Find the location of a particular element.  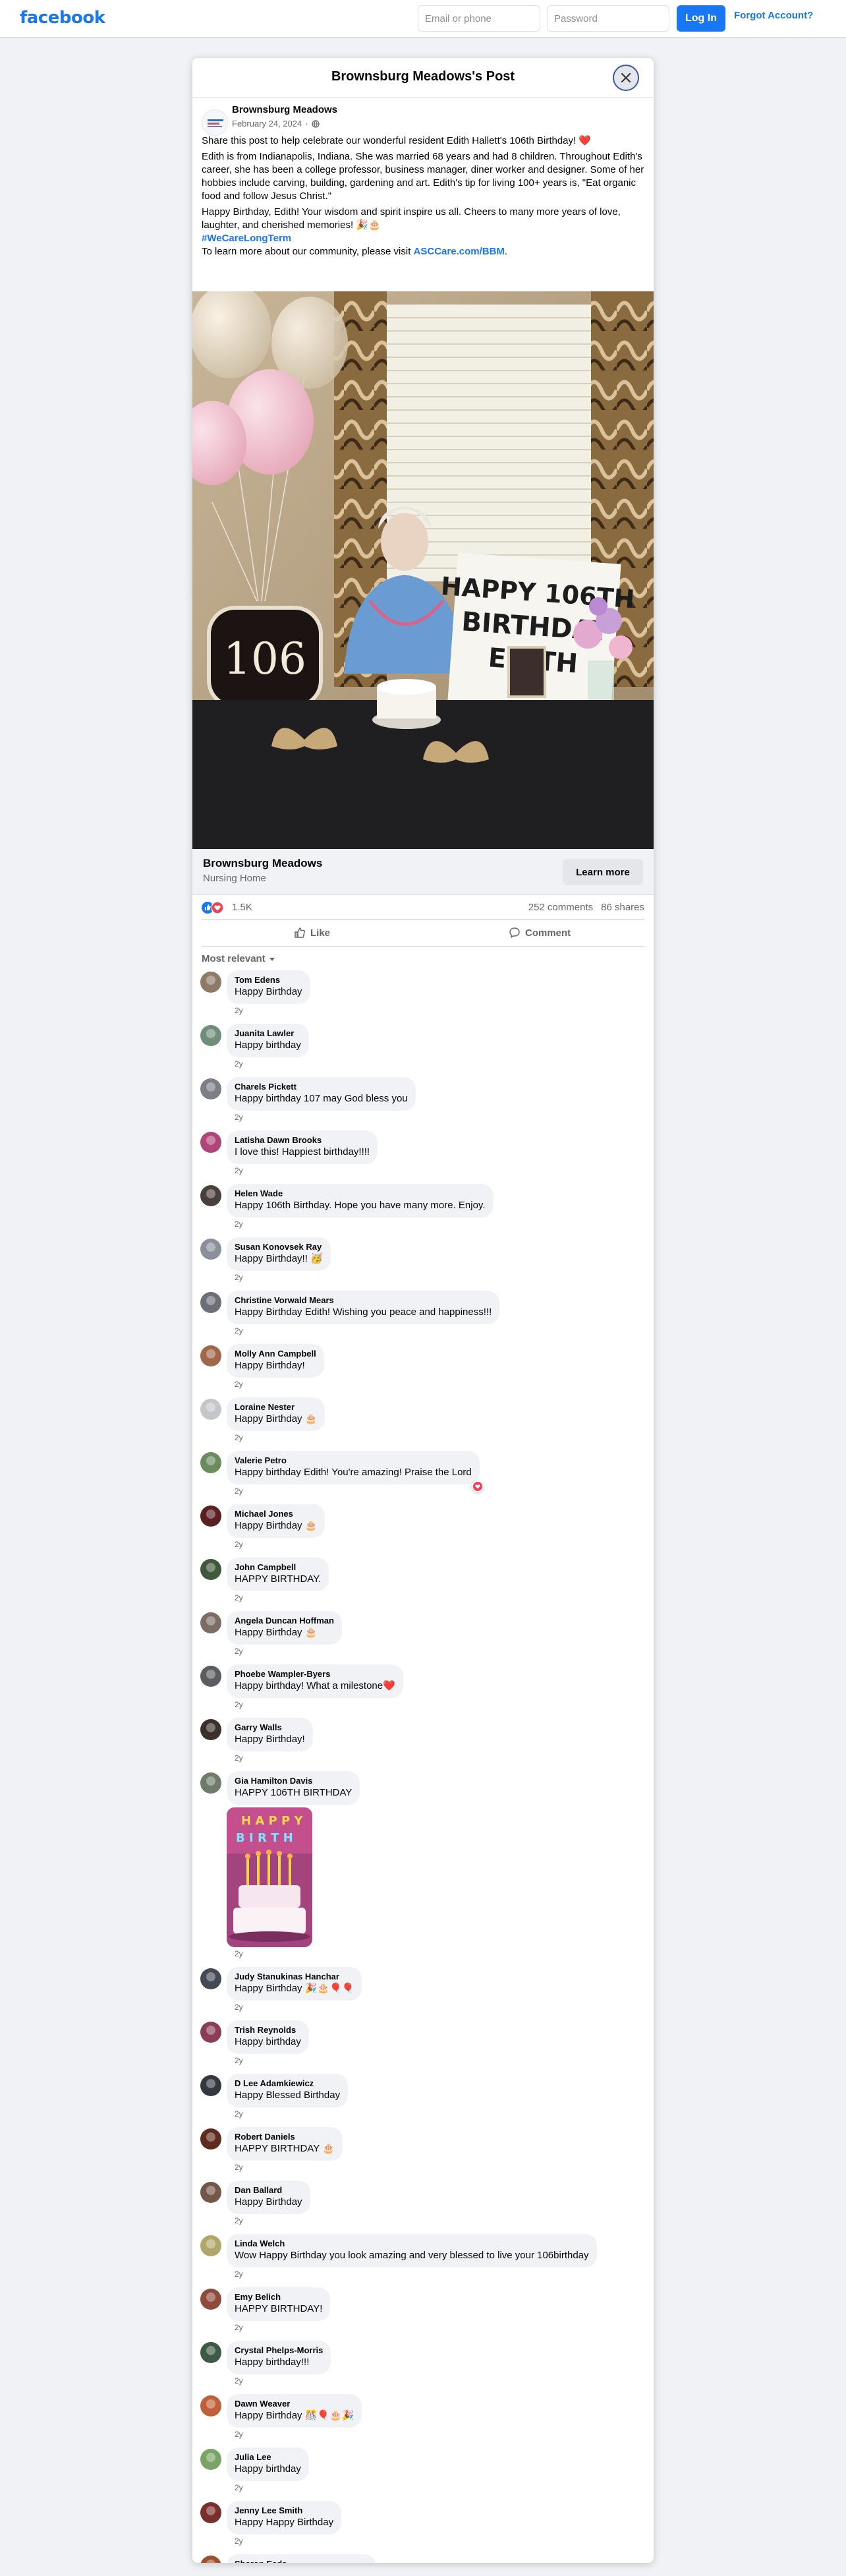

commenter-name: Juanita Lawler is located at coordinates (268, 1033).